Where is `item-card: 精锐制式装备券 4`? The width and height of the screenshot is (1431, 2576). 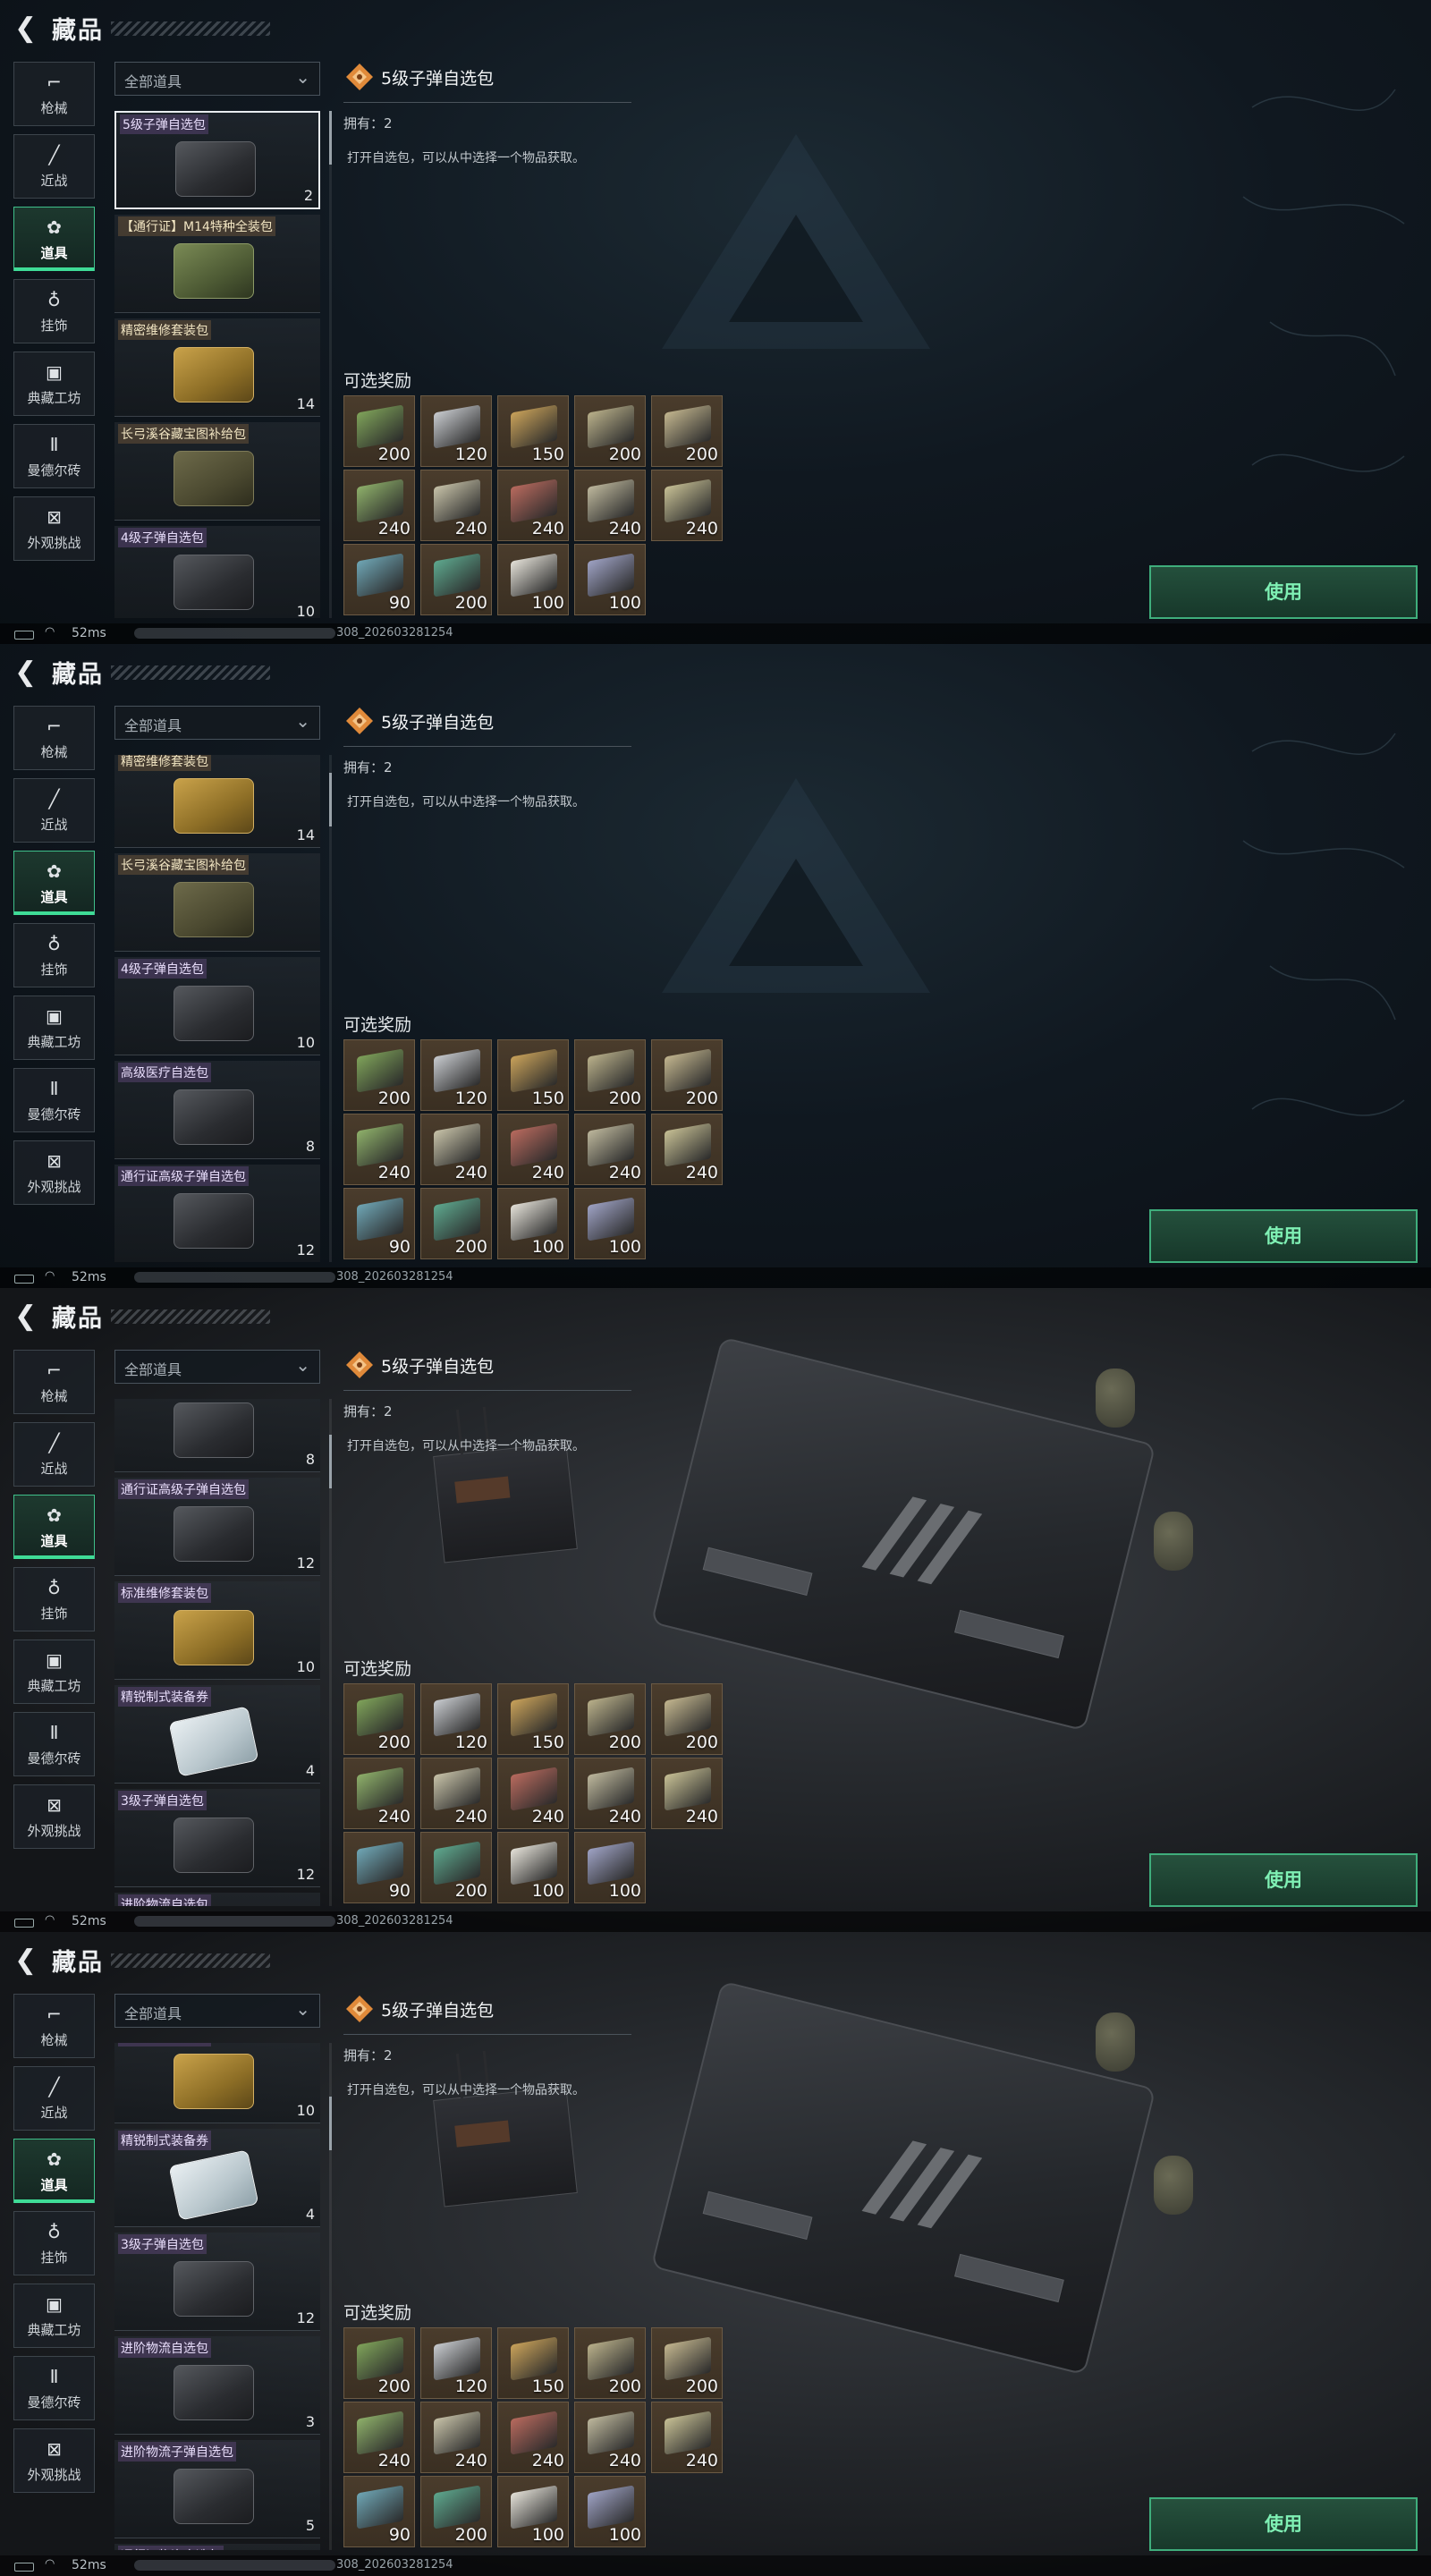
item-card: 精锐制式装备券 4 is located at coordinates (217, 1734).